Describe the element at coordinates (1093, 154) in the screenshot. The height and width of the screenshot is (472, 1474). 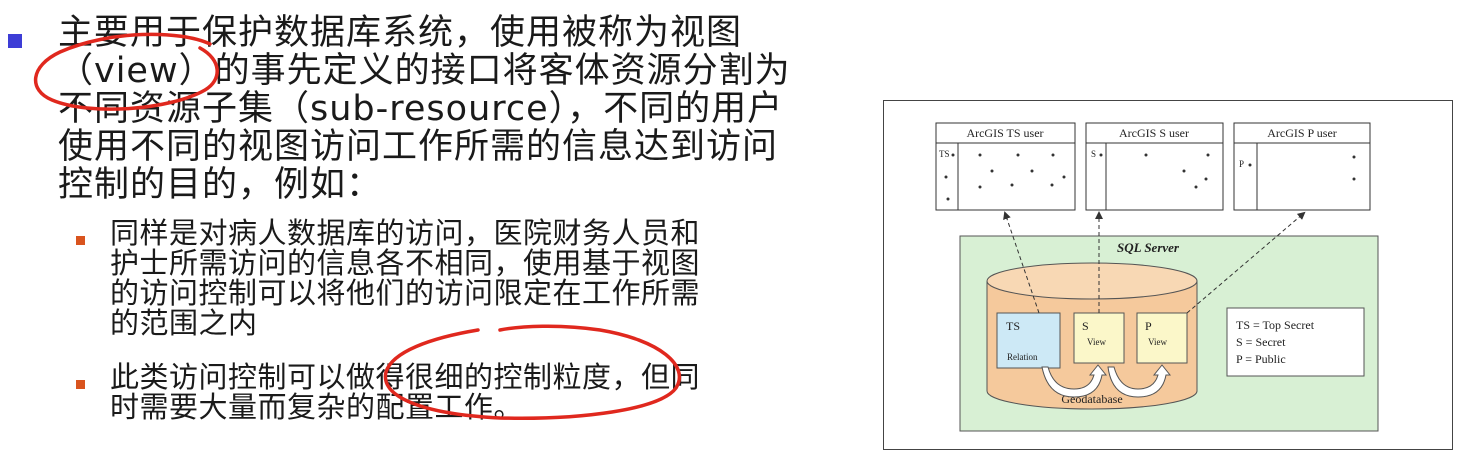
I see `user-window-tag: S` at that location.